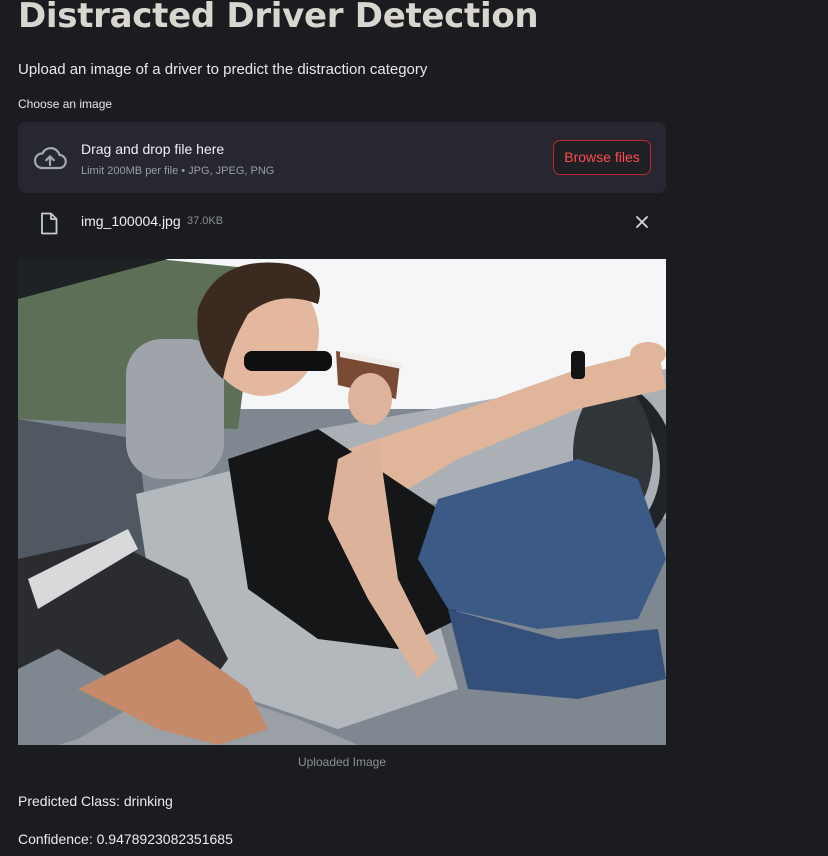 Image resolution: width=828 pixels, height=856 pixels. What do you see at coordinates (602, 157) in the screenshot?
I see `browse-files-button: Browse files` at bounding box center [602, 157].